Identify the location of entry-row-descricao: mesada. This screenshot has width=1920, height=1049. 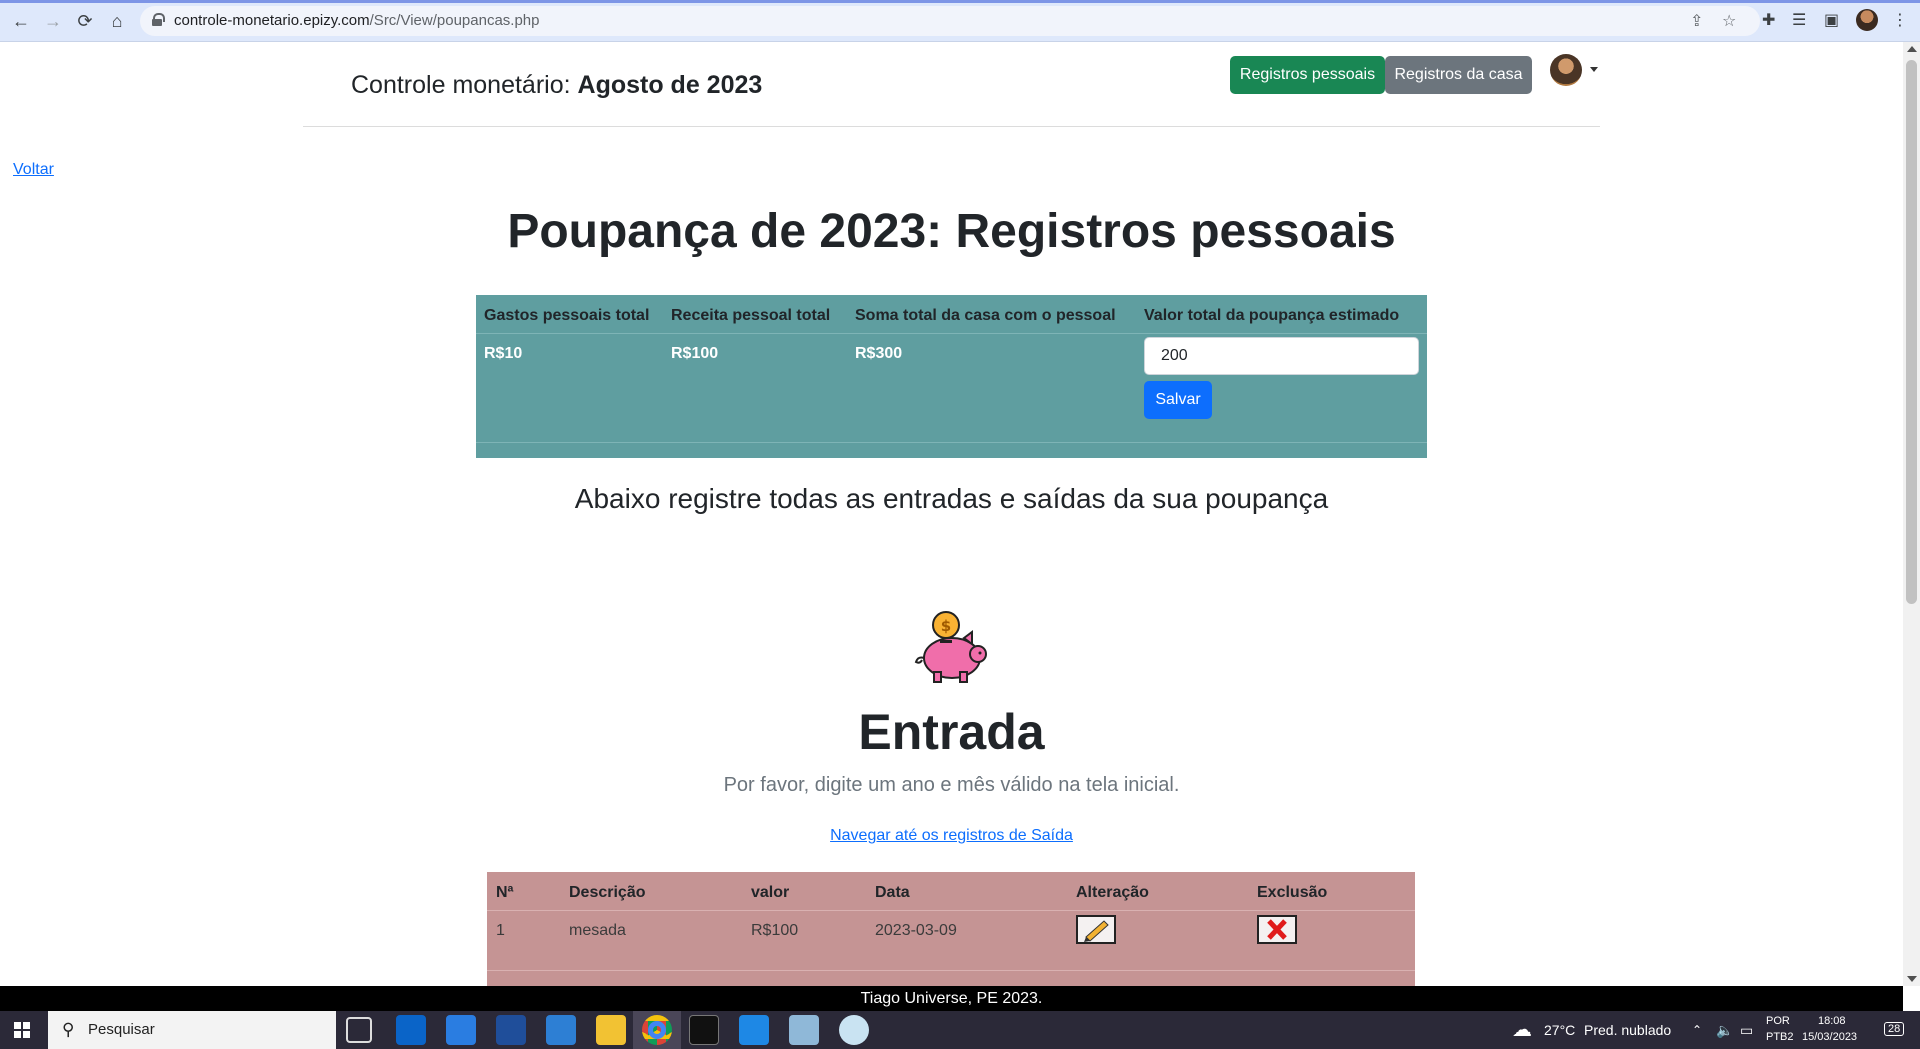
(597, 930).